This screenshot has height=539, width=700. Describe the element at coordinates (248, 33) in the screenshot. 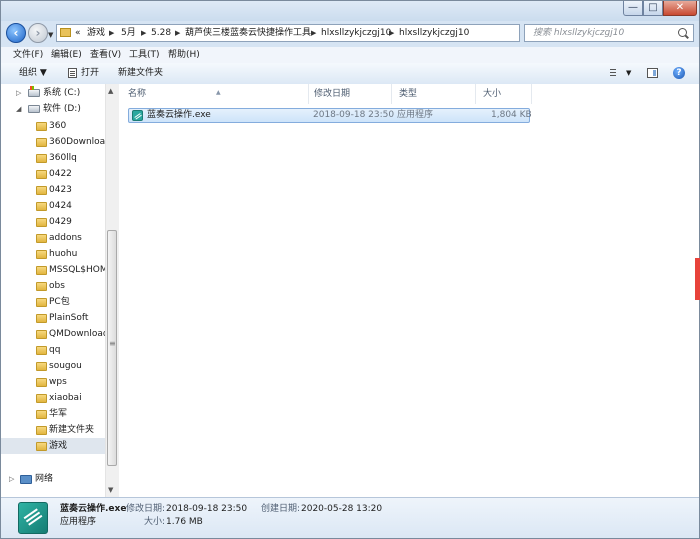

I see `breadcrumb-item: 葫芦侠三楼蓝奏云快捷操作工具` at that location.